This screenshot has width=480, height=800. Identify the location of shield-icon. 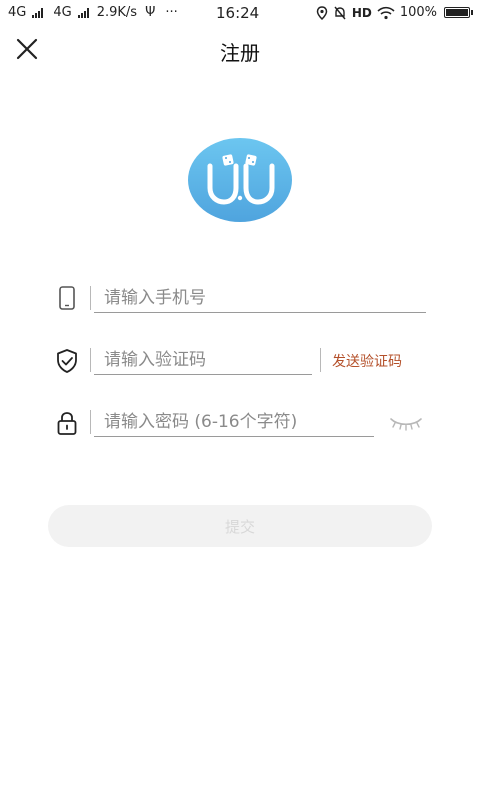
(67, 361).